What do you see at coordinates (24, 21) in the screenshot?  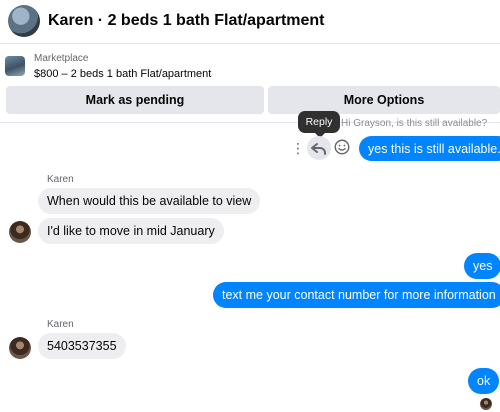 I see `contact-avatar` at bounding box center [24, 21].